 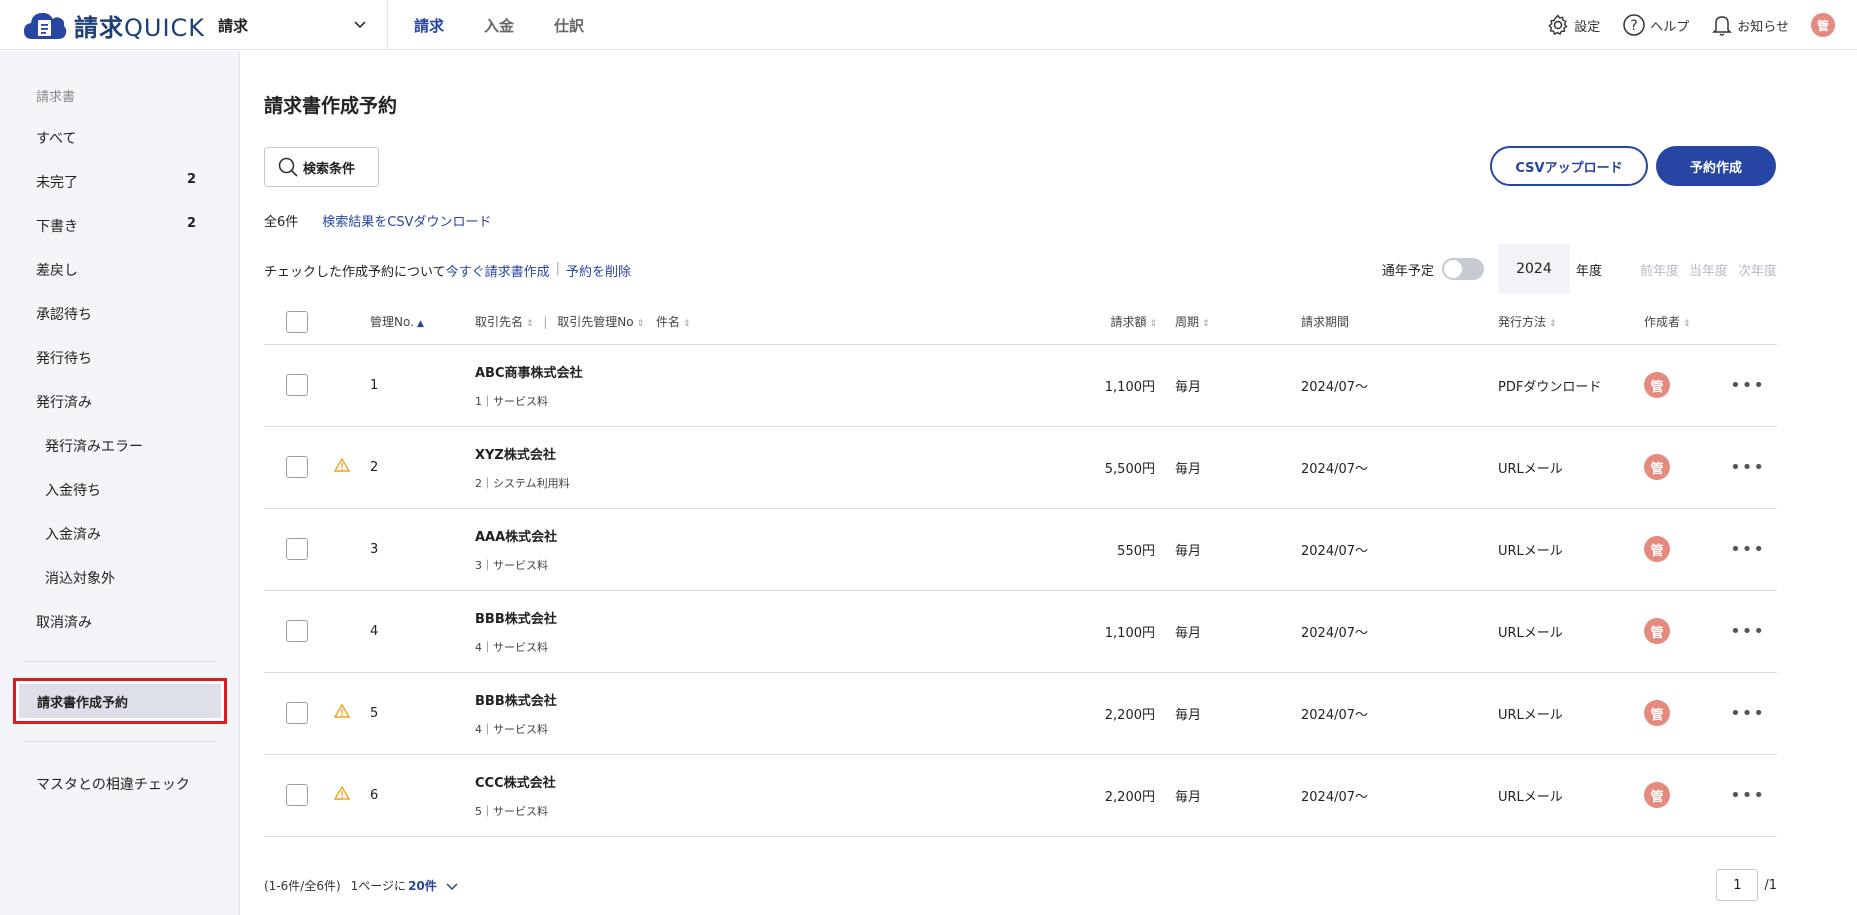 I want to click on col-header-period: 請求期間, so click(x=1325, y=322).